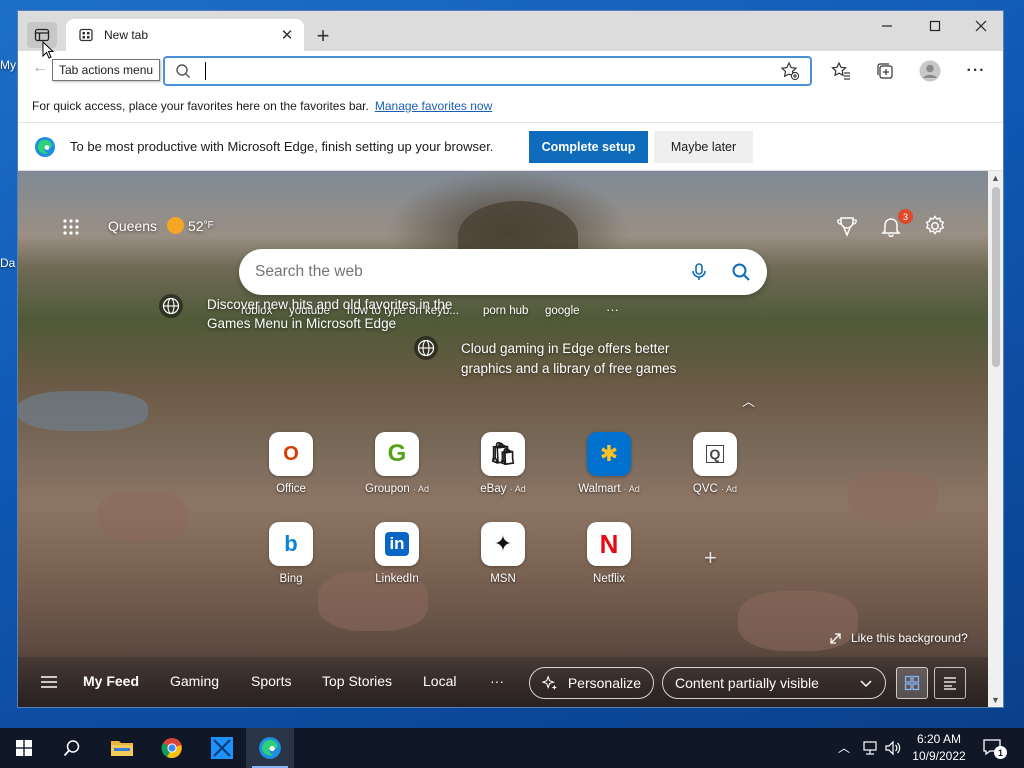 The height and width of the screenshot is (768, 1024). I want to click on apps-launcher-button, so click(71, 229).